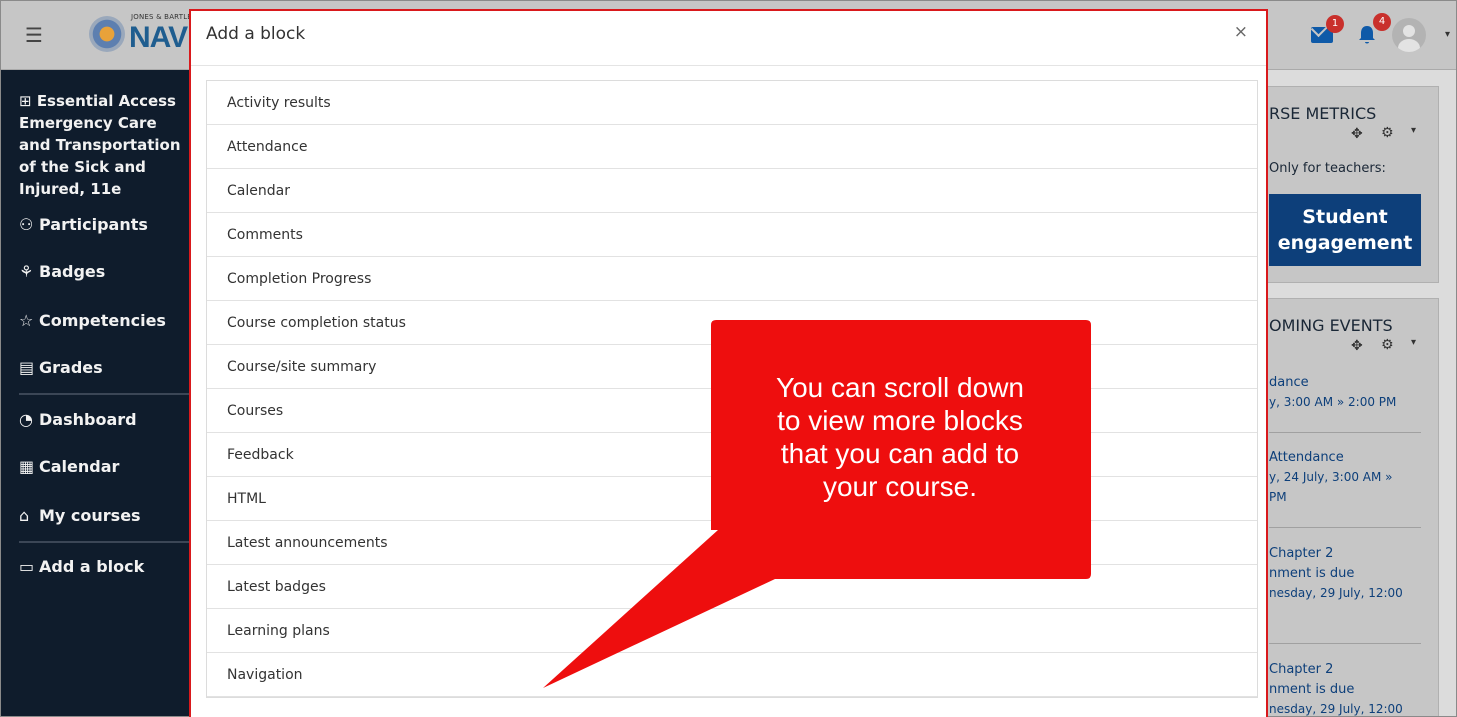 The image size is (1457, 717). Describe the element at coordinates (1345, 230) in the screenshot. I see `student-engagement-button: Student engagement` at that location.